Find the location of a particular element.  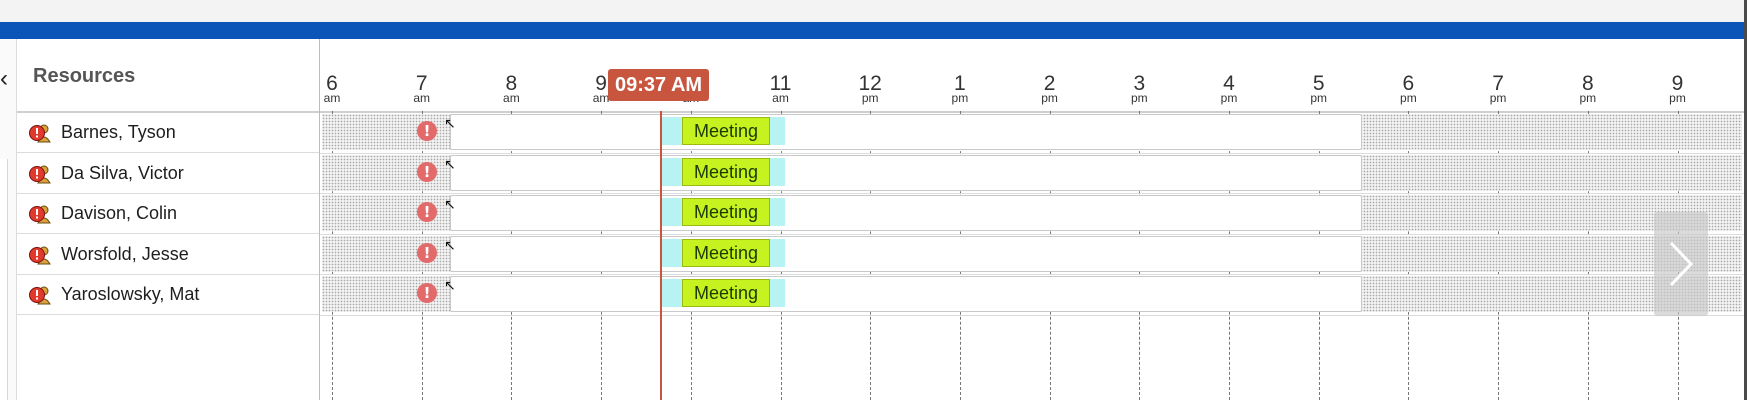

hour-label: 12 pm is located at coordinates (870, 88).